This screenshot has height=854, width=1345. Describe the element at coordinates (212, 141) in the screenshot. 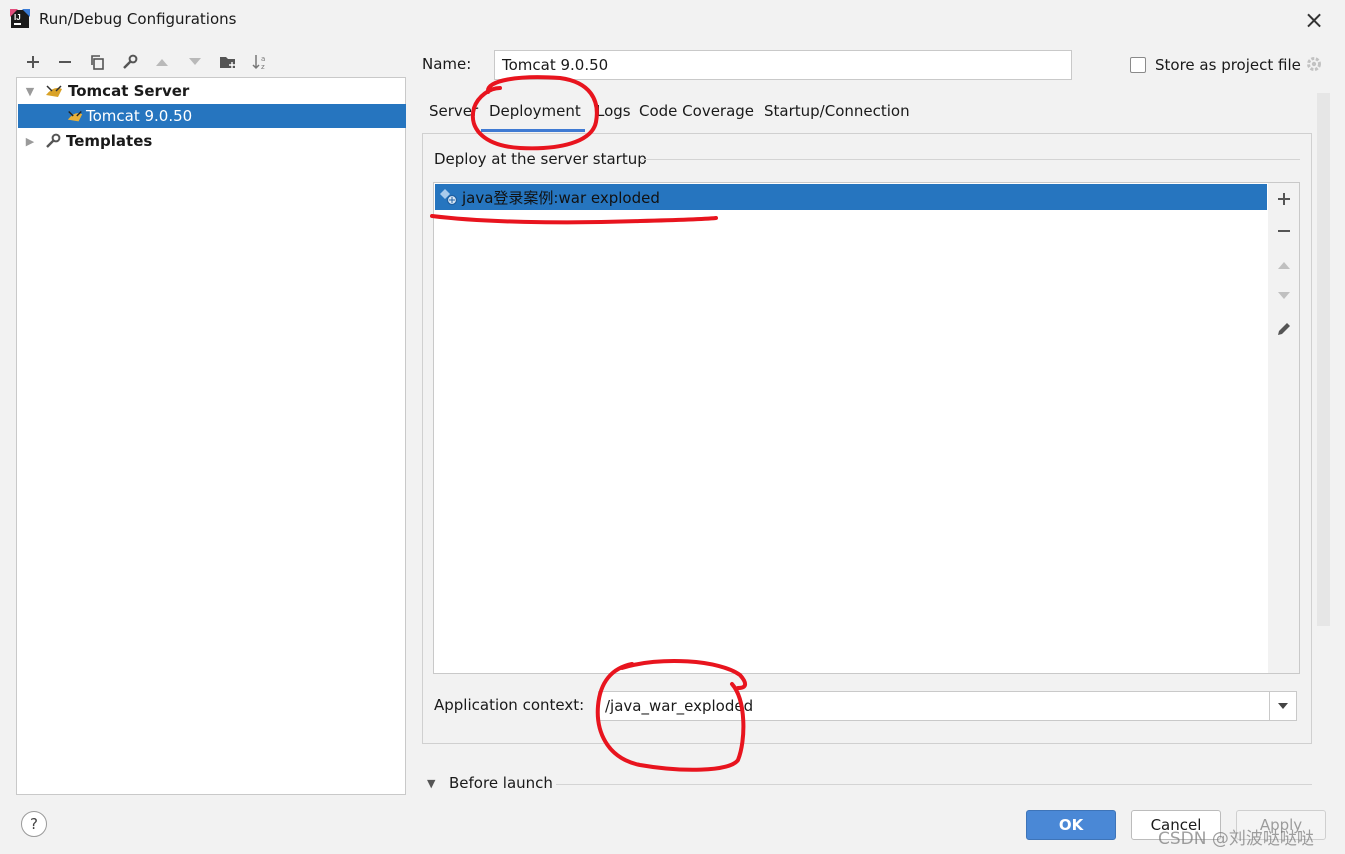

I see `tree-item-templates: ▶ Templates` at that location.